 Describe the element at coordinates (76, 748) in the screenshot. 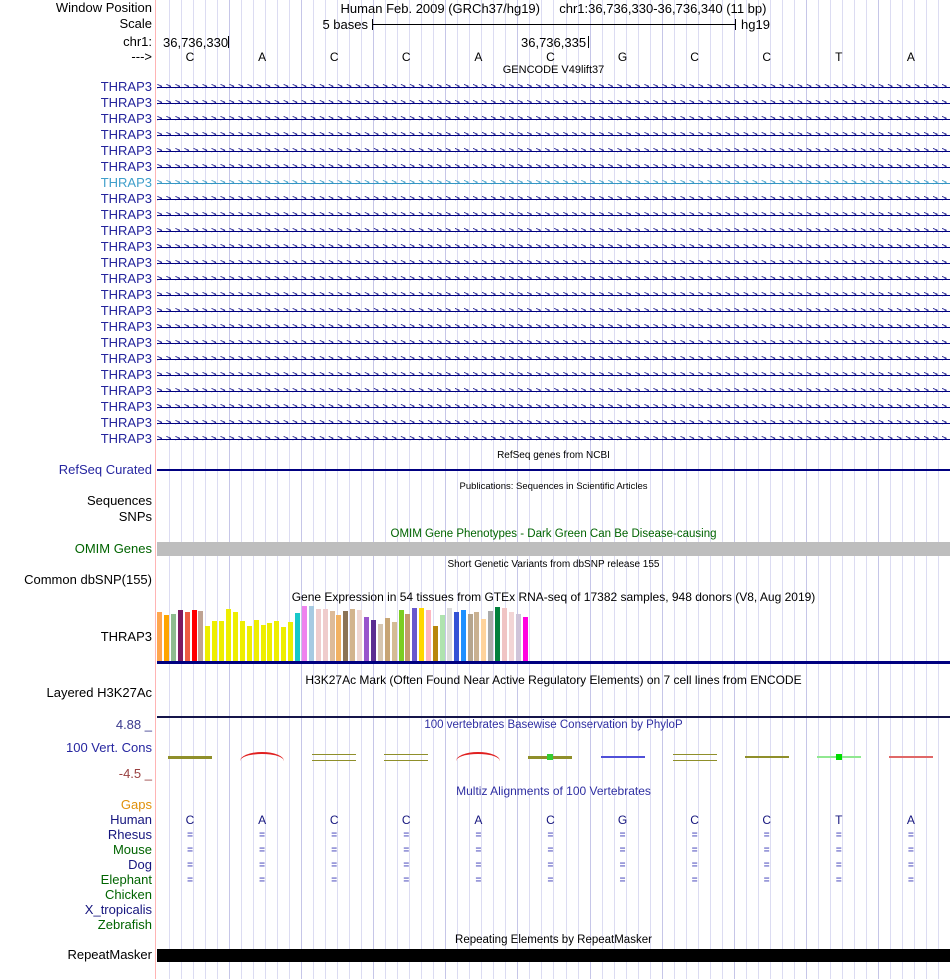

I see `phylop-track-label: 100 Vert. Cons` at that location.